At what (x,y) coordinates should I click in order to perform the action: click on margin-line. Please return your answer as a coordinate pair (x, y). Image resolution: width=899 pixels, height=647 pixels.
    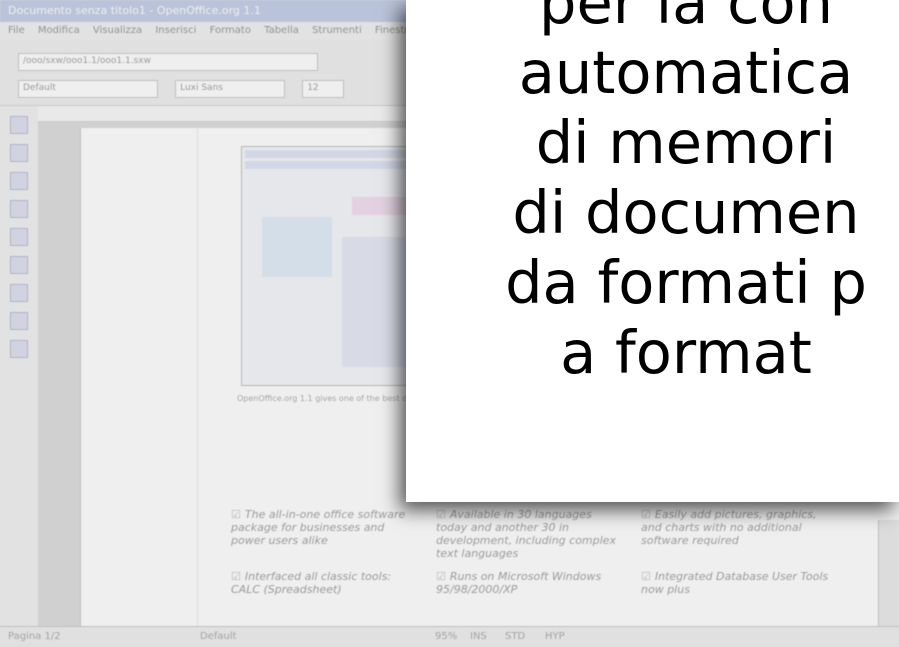
    Looking at the image, I should click on (197, 377).